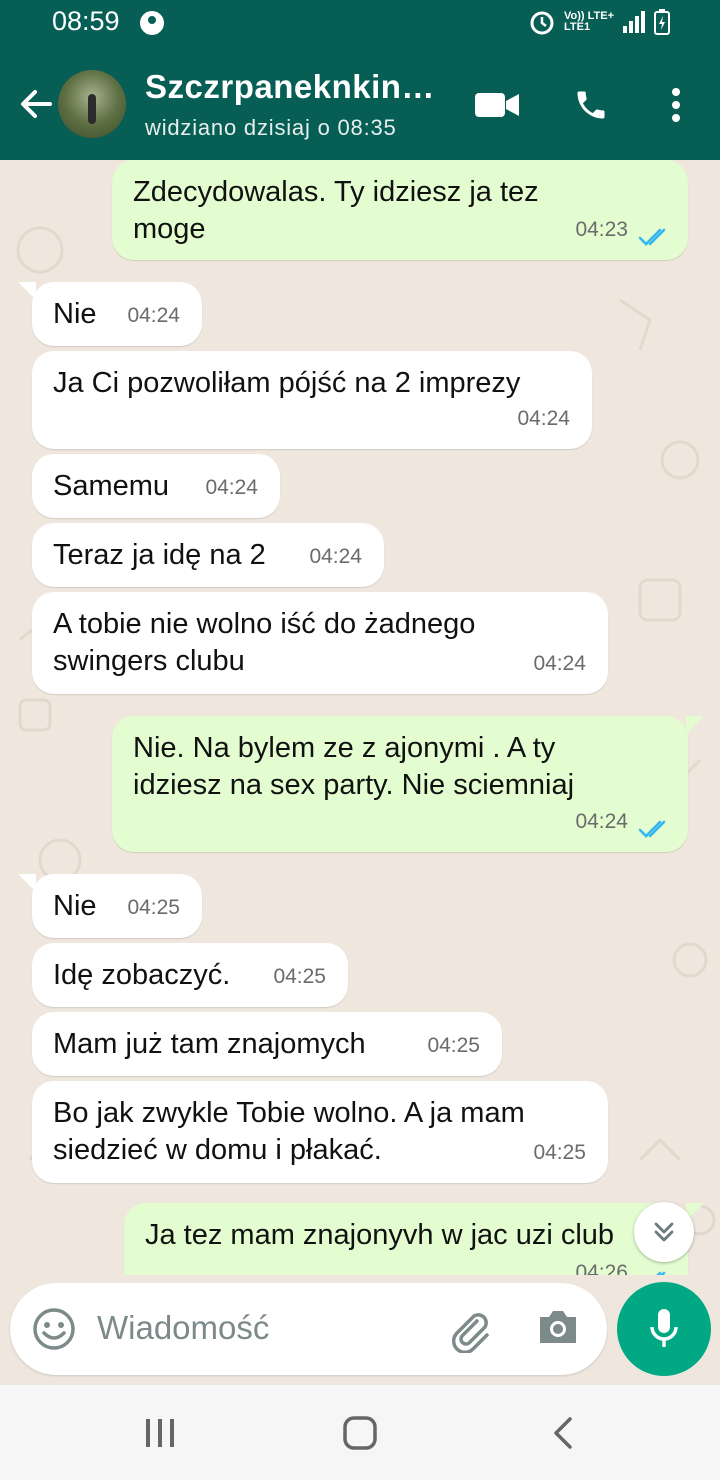 The height and width of the screenshot is (1480, 720). Describe the element at coordinates (183, 1328) in the screenshot. I see `message-input: Wiadomość` at that location.